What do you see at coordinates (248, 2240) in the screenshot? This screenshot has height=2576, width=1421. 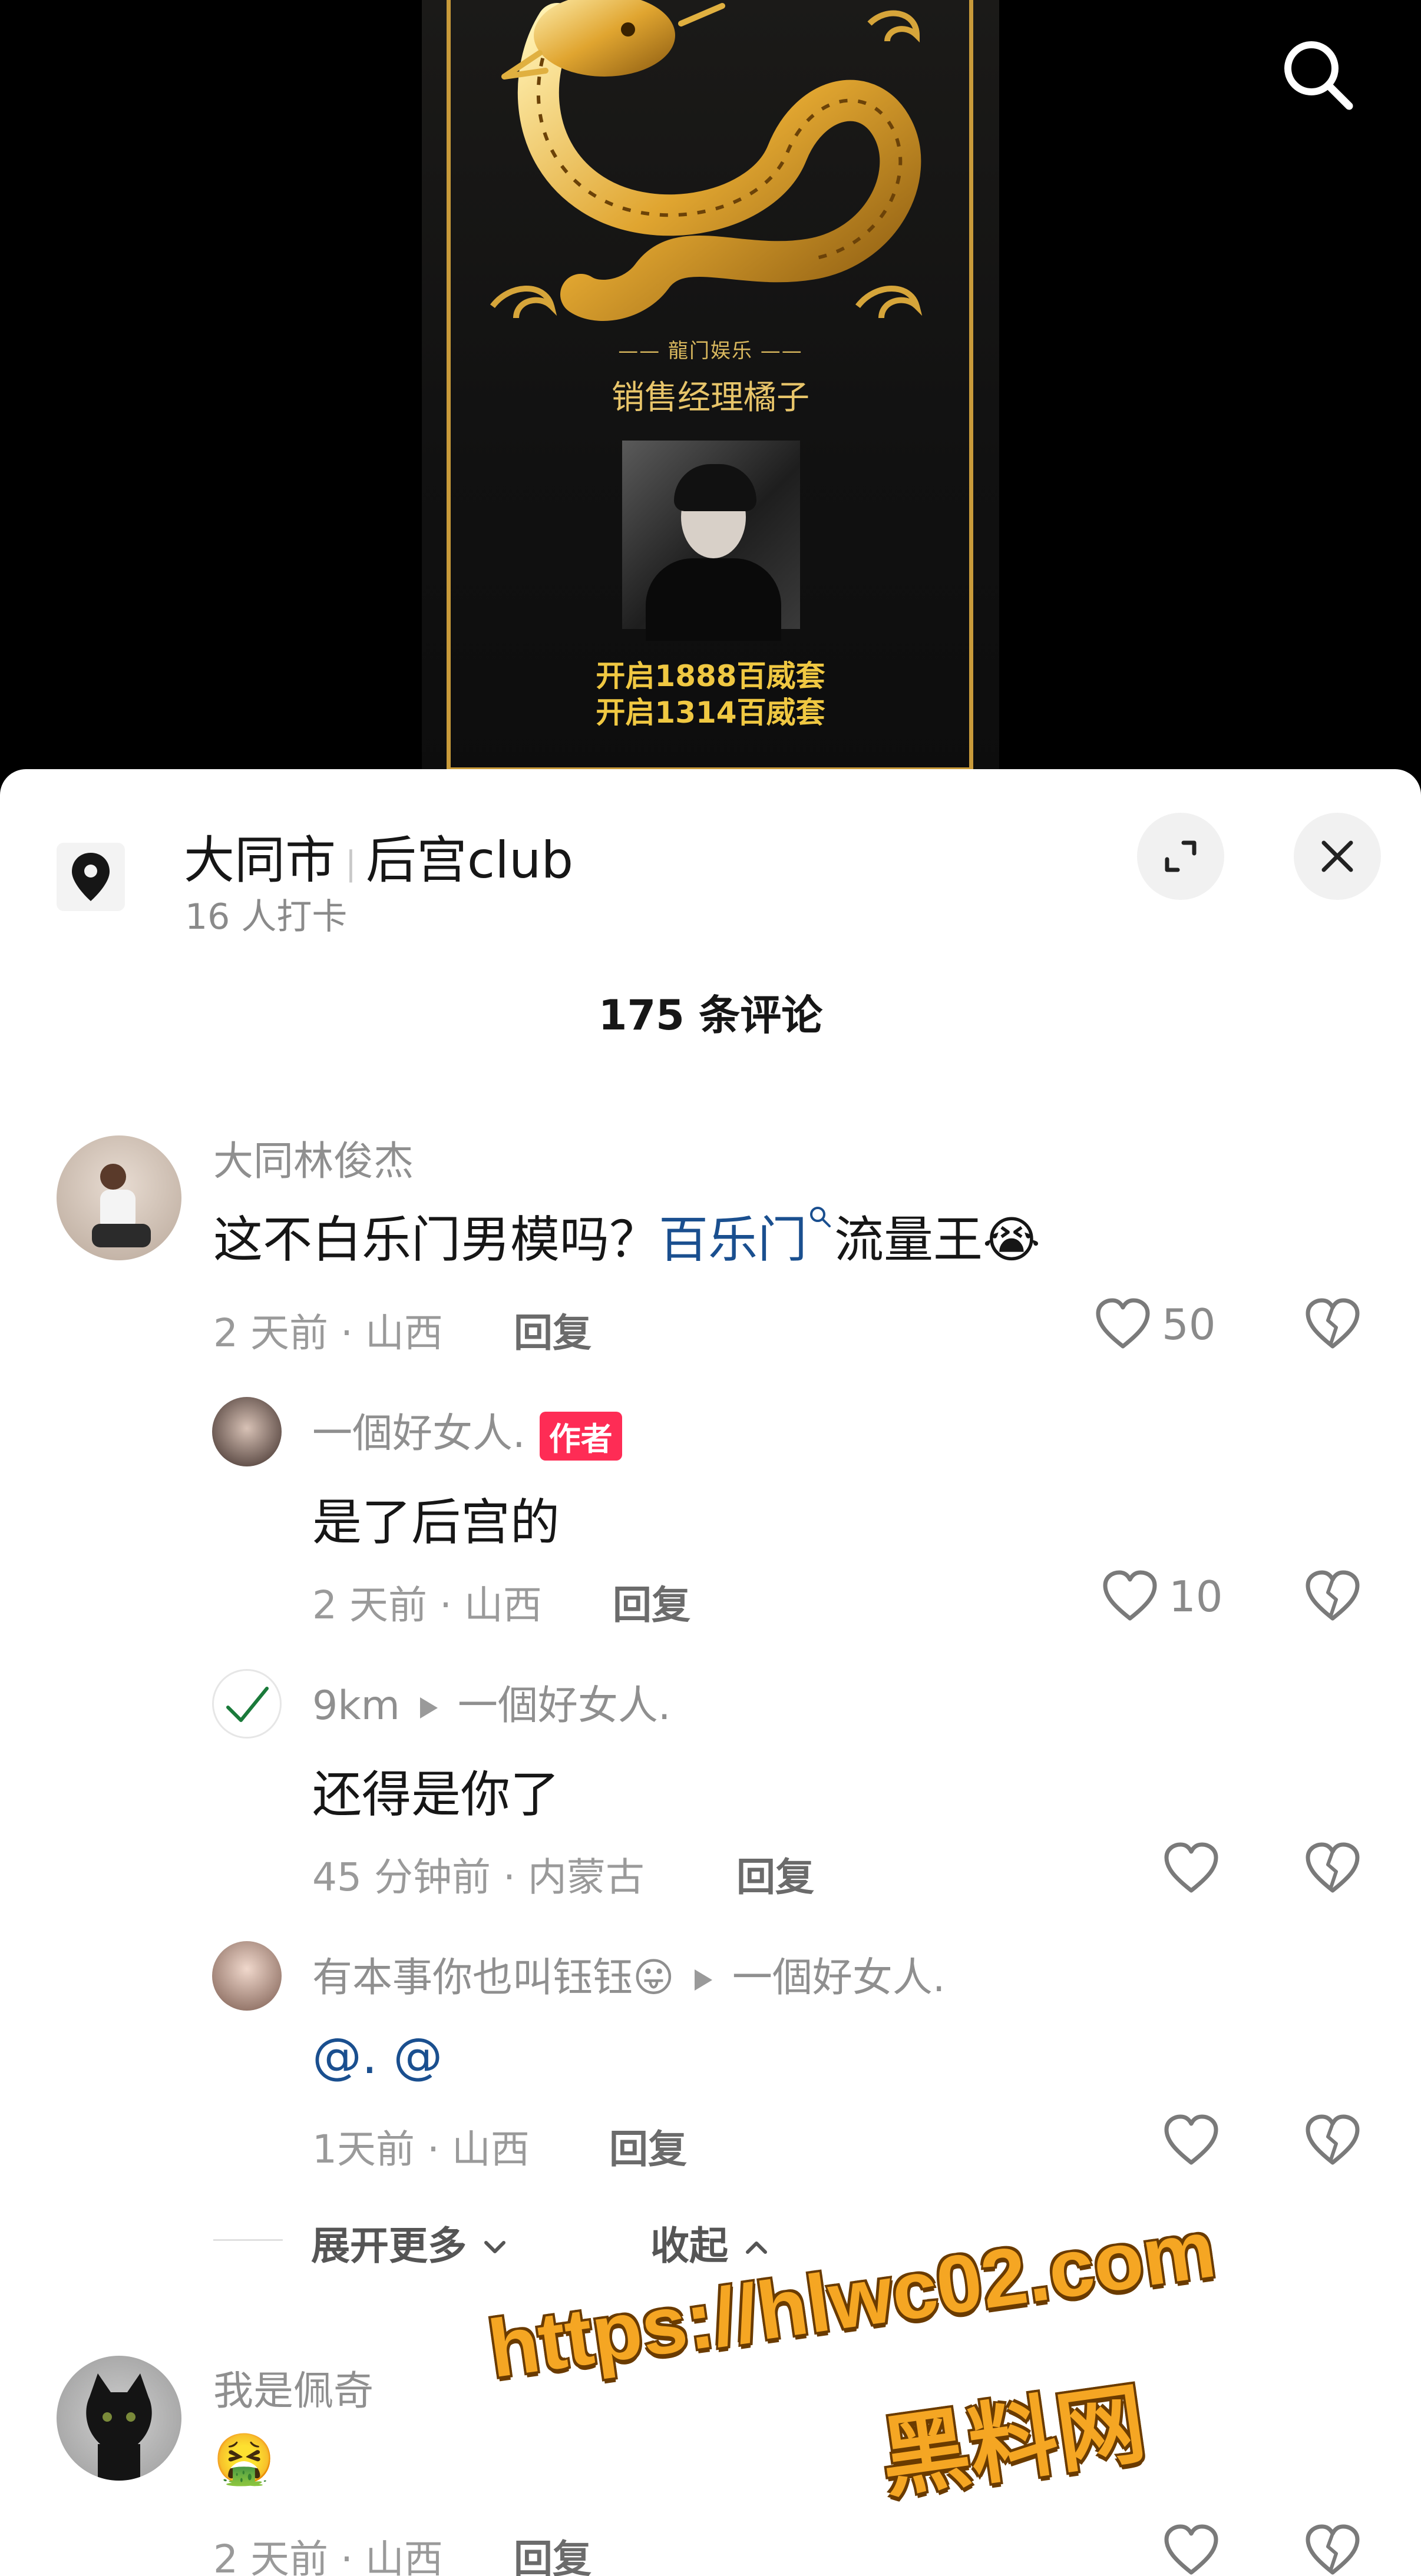 I see `replies-divider` at bounding box center [248, 2240].